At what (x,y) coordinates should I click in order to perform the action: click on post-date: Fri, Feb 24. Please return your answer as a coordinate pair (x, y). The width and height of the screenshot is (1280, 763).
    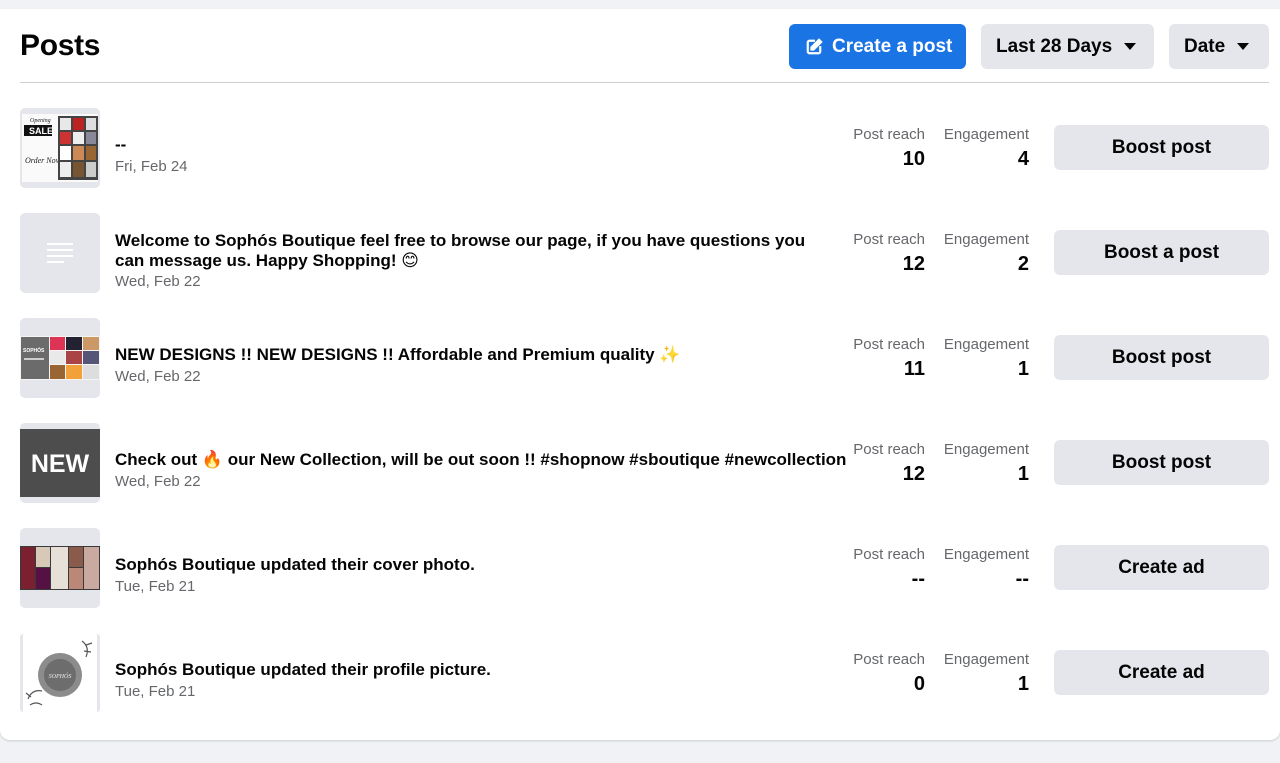
    Looking at the image, I should click on (151, 166).